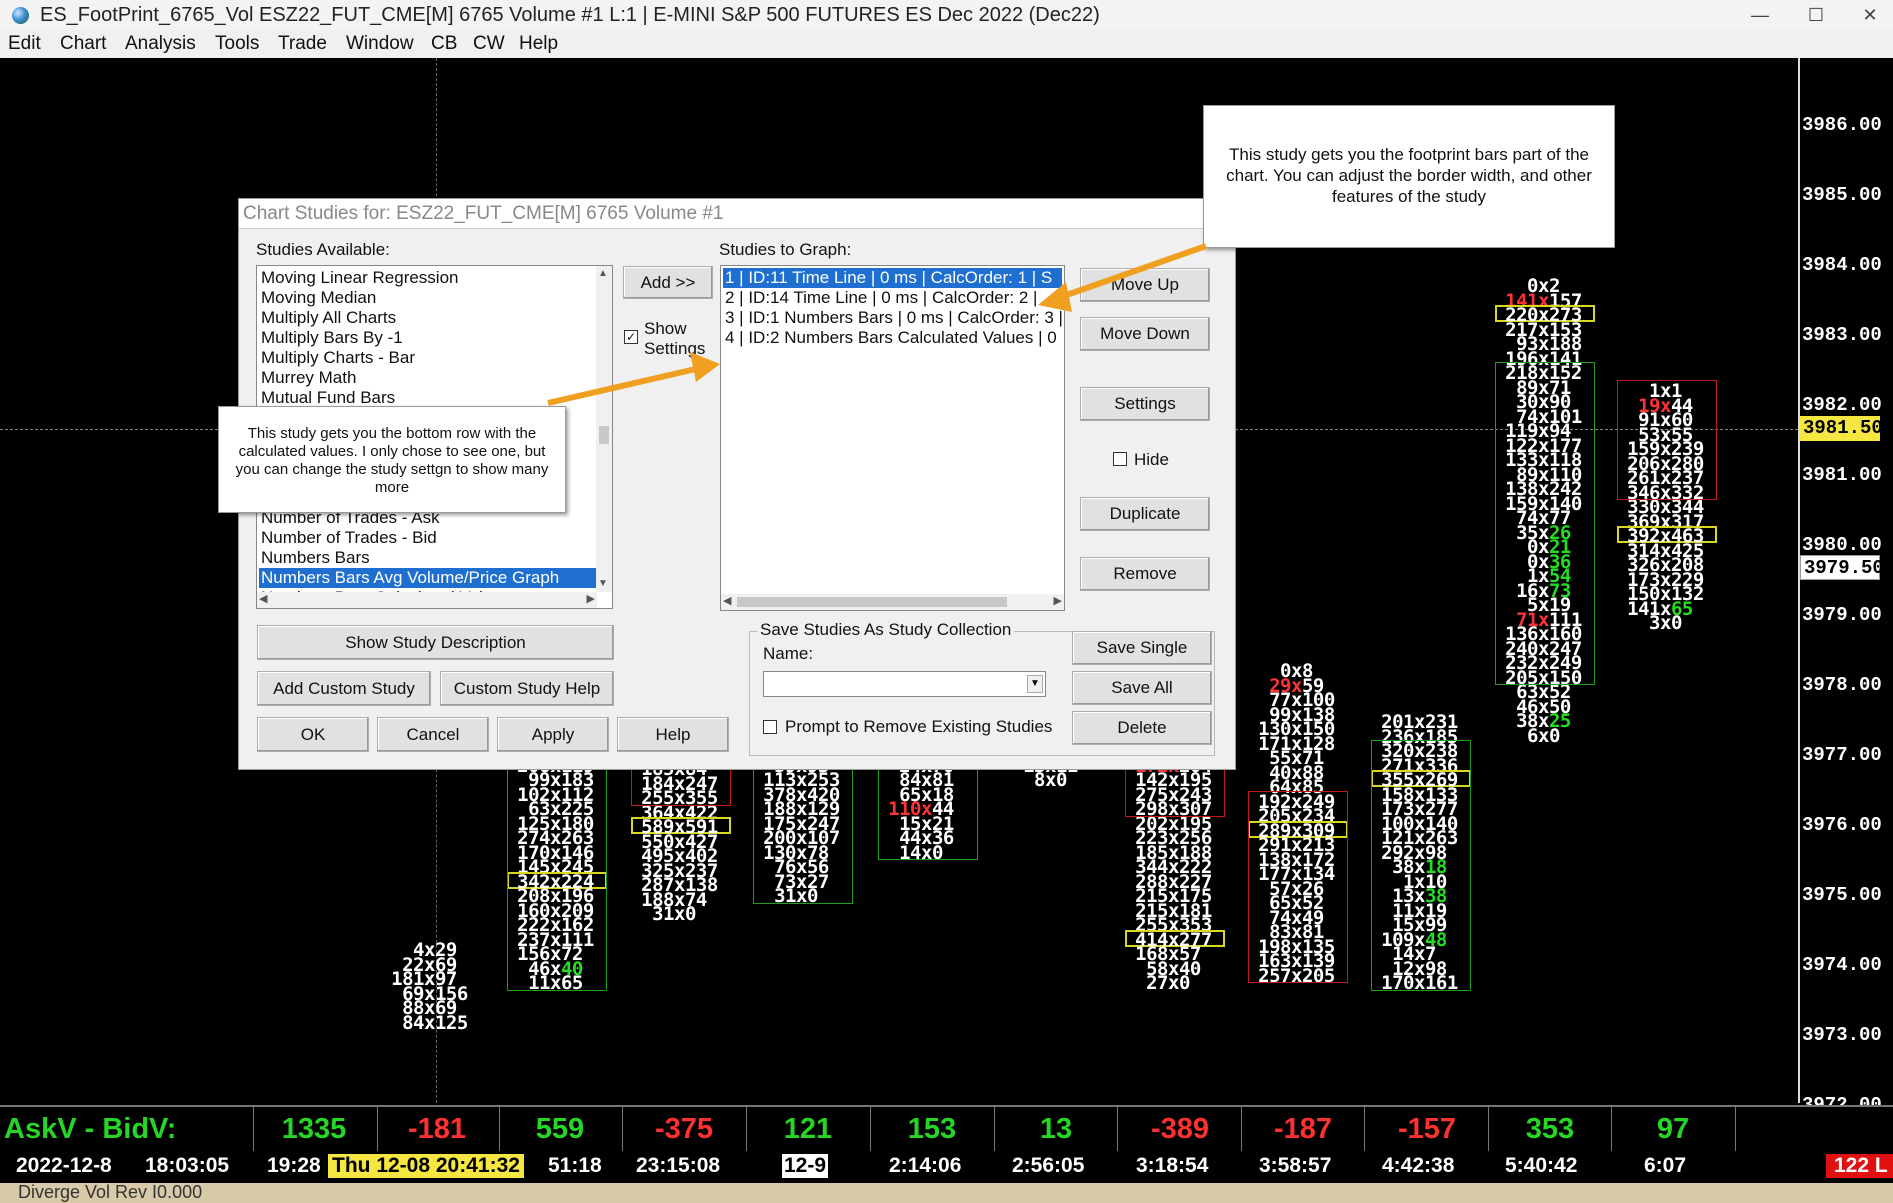 This screenshot has height=1203, width=1893. Describe the element at coordinates (428, 578) in the screenshot. I see `list-item-selected: Numbers Bars Avg Volume/Price Graph` at that location.